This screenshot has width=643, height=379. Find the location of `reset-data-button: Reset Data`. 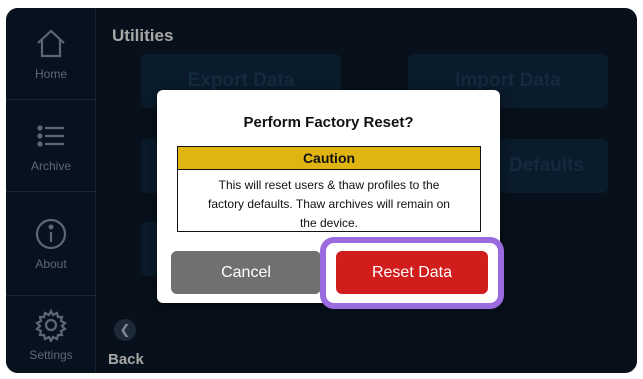

reset-data-button: Reset Data is located at coordinates (412, 272).